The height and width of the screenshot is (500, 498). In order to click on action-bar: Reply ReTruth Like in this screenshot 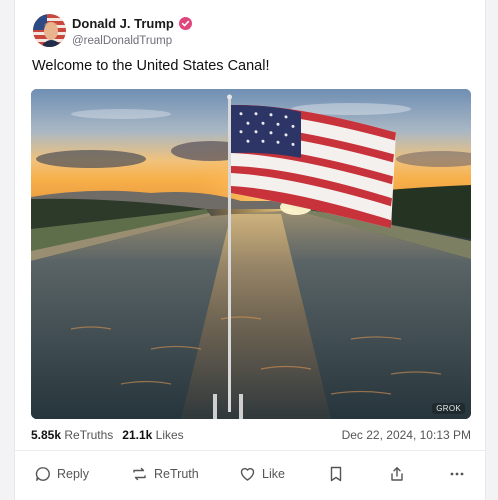, I will do `click(250, 474)`.